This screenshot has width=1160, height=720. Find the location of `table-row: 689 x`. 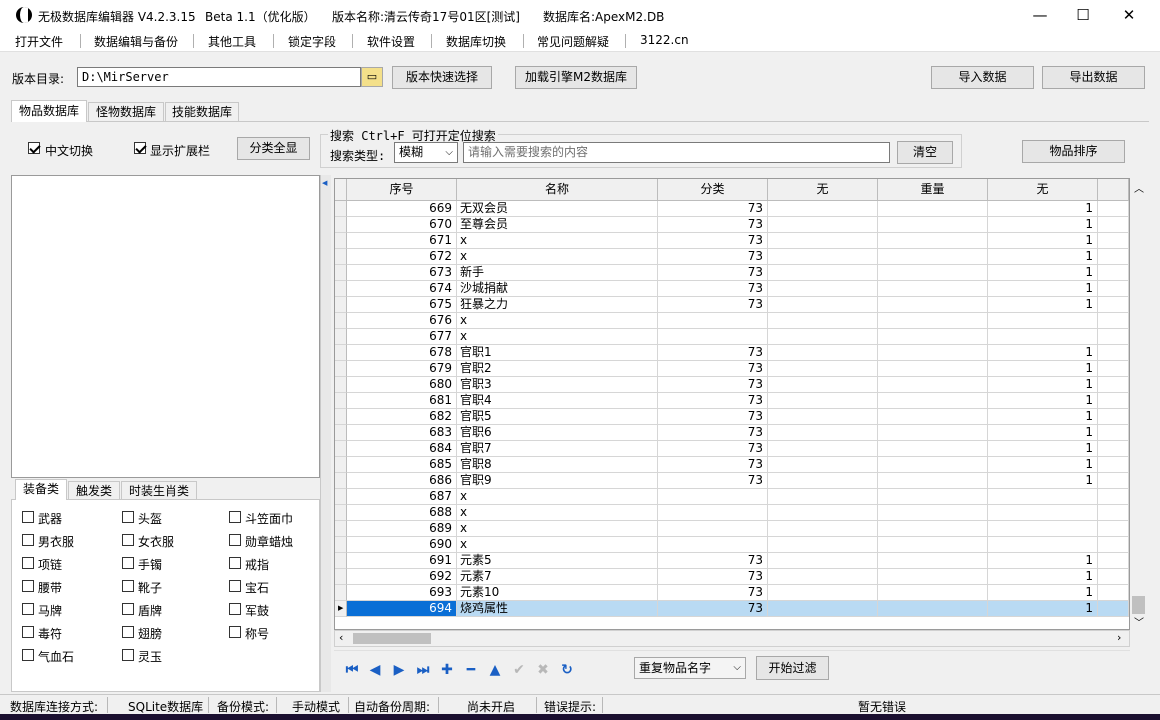

table-row: 689 x is located at coordinates (732, 529).